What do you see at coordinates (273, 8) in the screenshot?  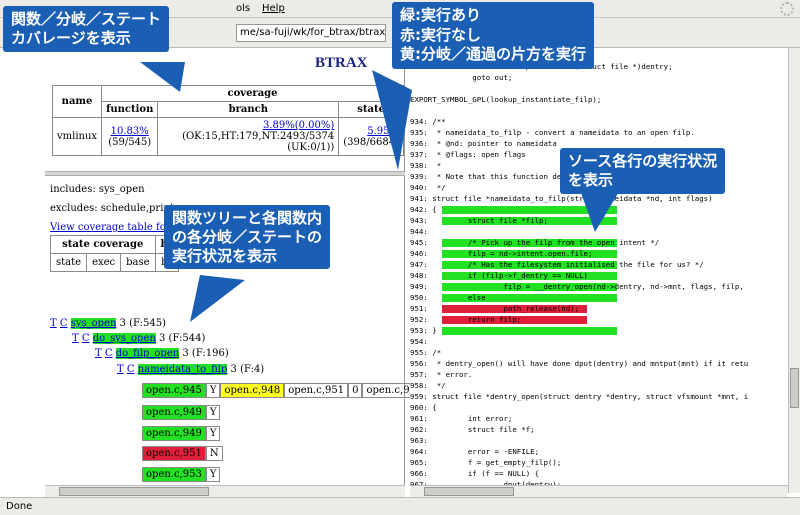 I see `menu-help: Help` at bounding box center [273, 8].